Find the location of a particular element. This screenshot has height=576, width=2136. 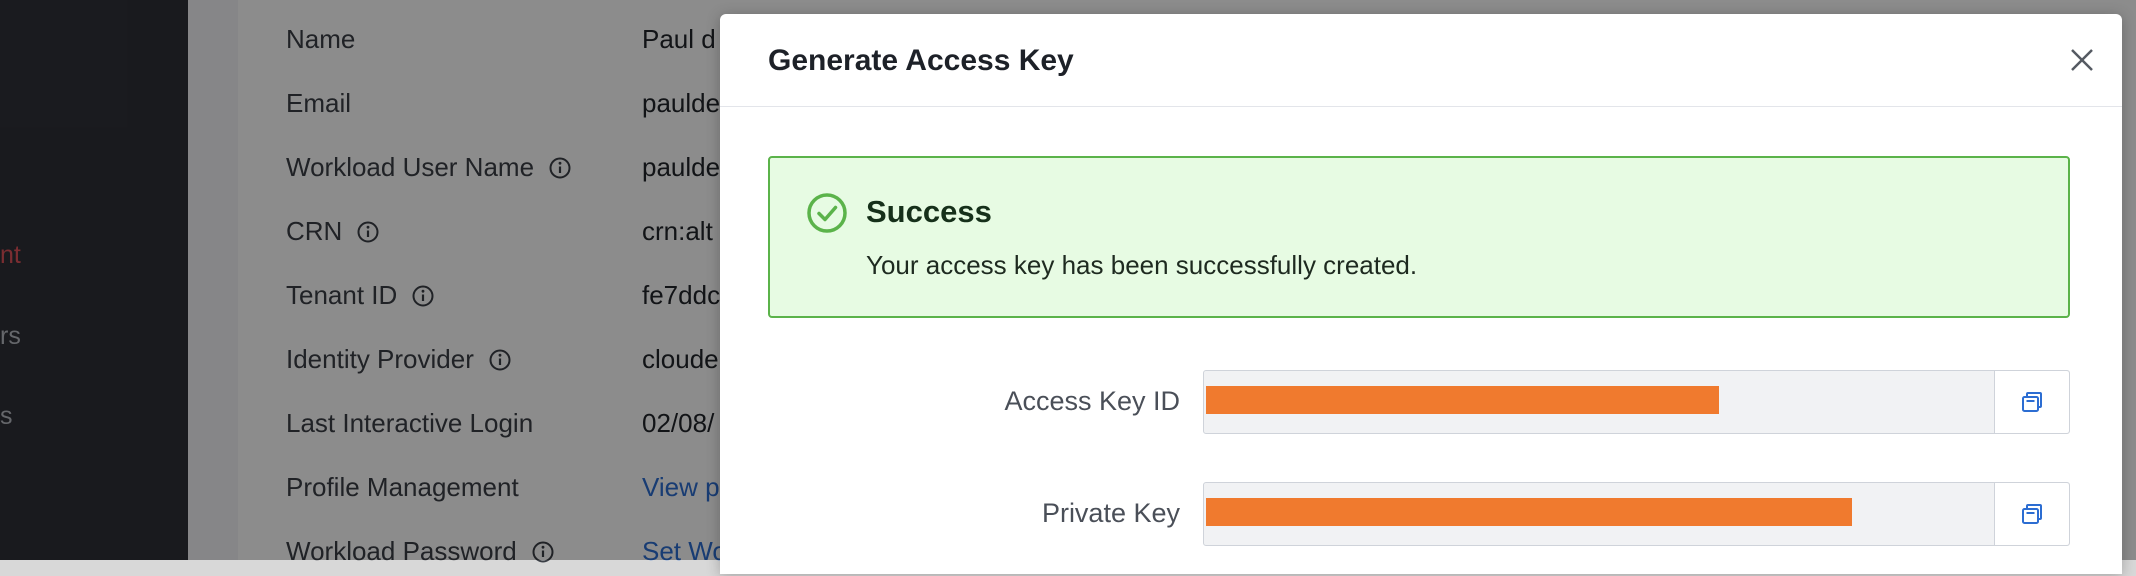

copy-private-key-button is located at coordinates (2031, 514).